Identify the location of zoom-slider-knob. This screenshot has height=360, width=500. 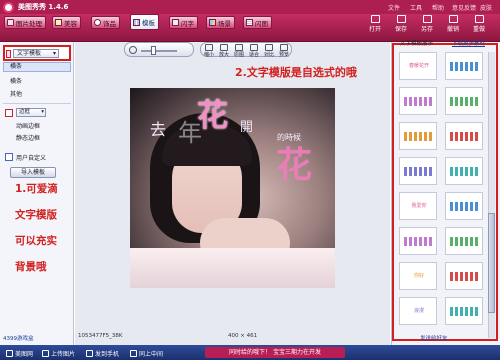
(153, 50).